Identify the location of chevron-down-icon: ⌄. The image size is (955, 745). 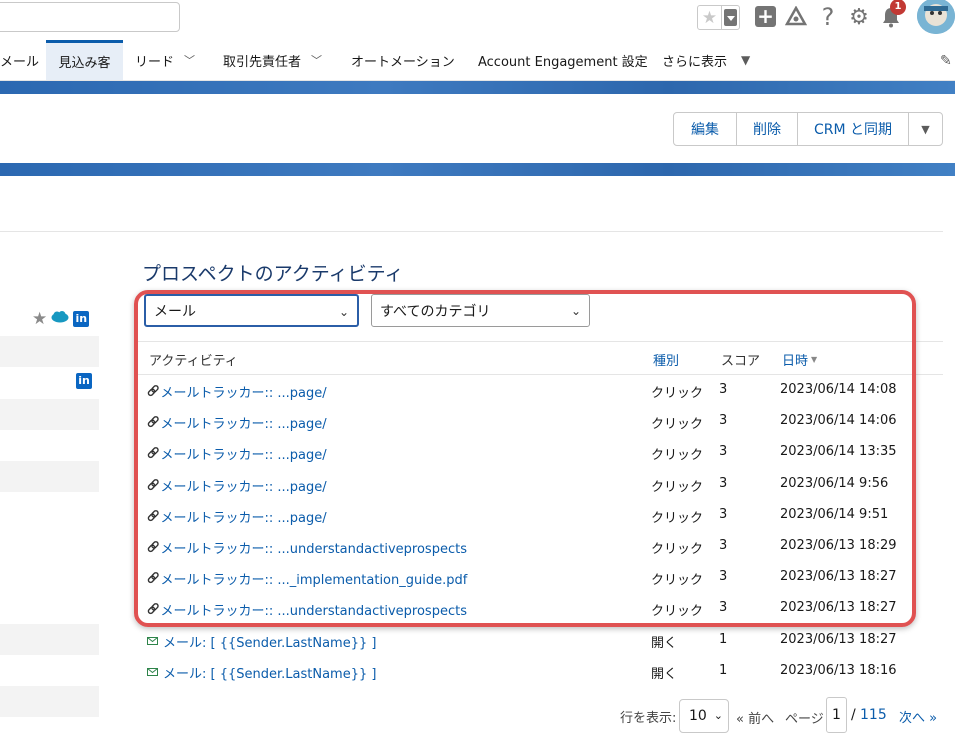
(718, 715).